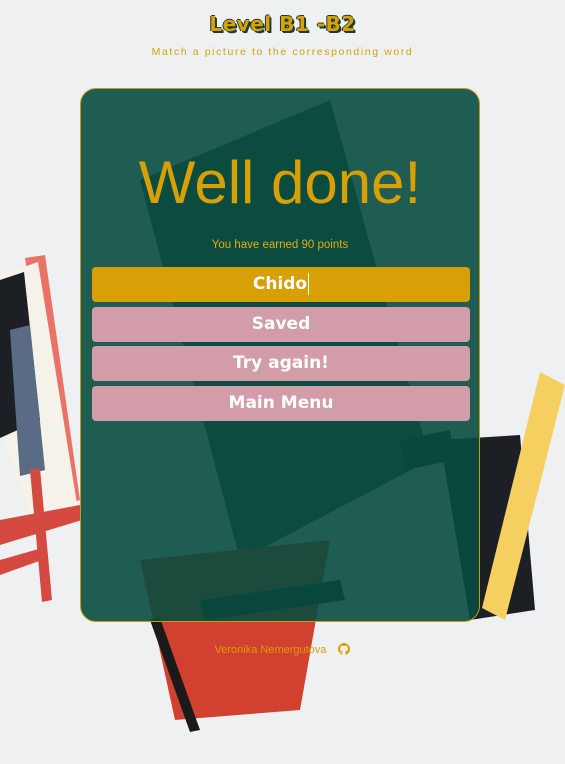 Image resolution: width=565 pixels, height=764 pixels. I want to click on saved-button: Saved, so click(281, 324).